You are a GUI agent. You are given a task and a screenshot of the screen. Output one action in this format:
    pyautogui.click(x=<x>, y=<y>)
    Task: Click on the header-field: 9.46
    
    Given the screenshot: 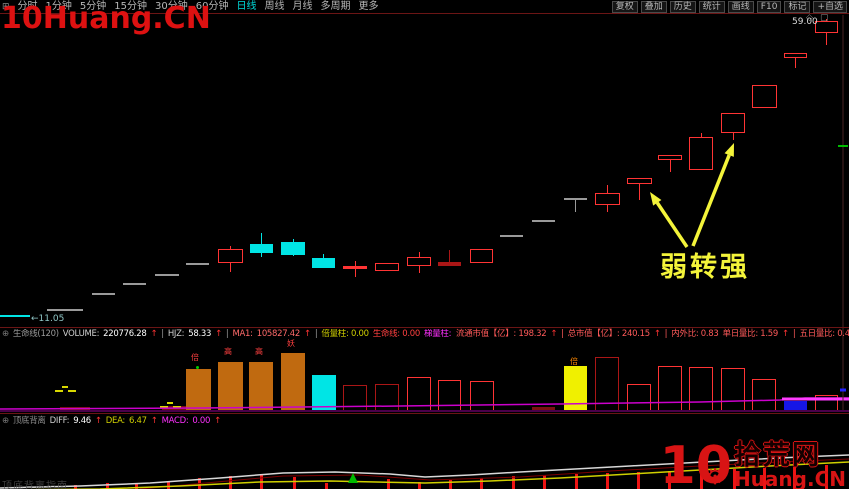 What is the action you would take?
    pyautogui.click(x=82, y=421)
    